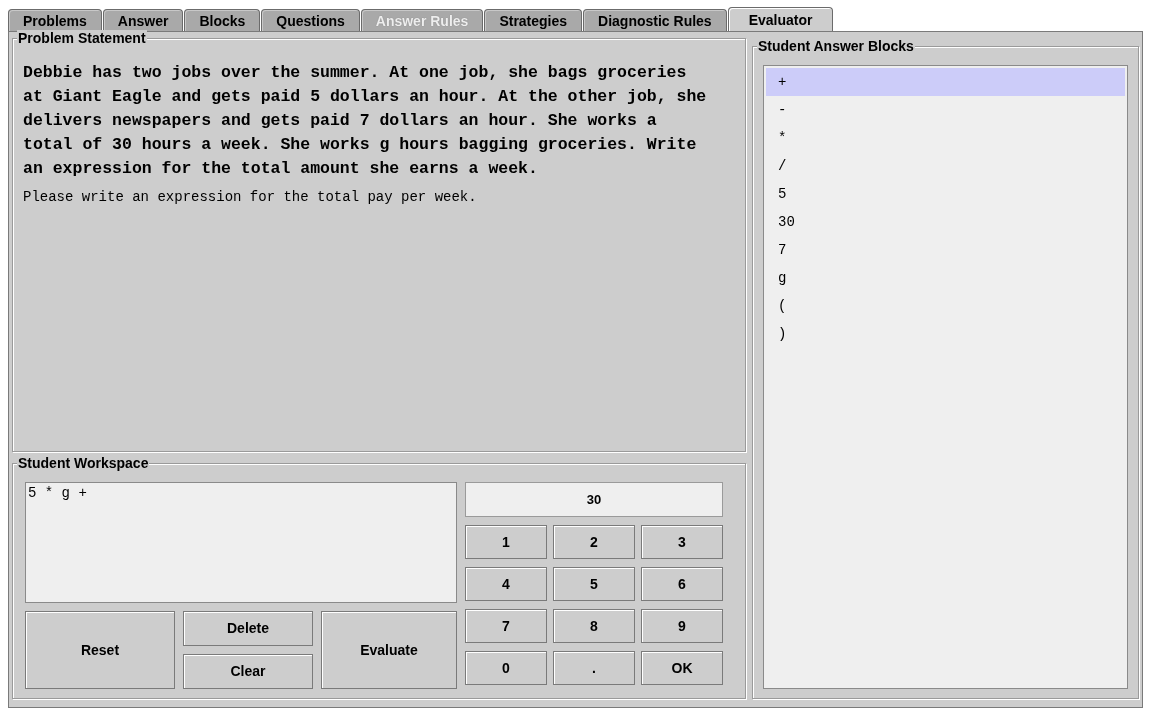  What do you see at coordinates (222, 20) in the screenshot?
I see `tab: Blocks` at bounding box center [222, 20].